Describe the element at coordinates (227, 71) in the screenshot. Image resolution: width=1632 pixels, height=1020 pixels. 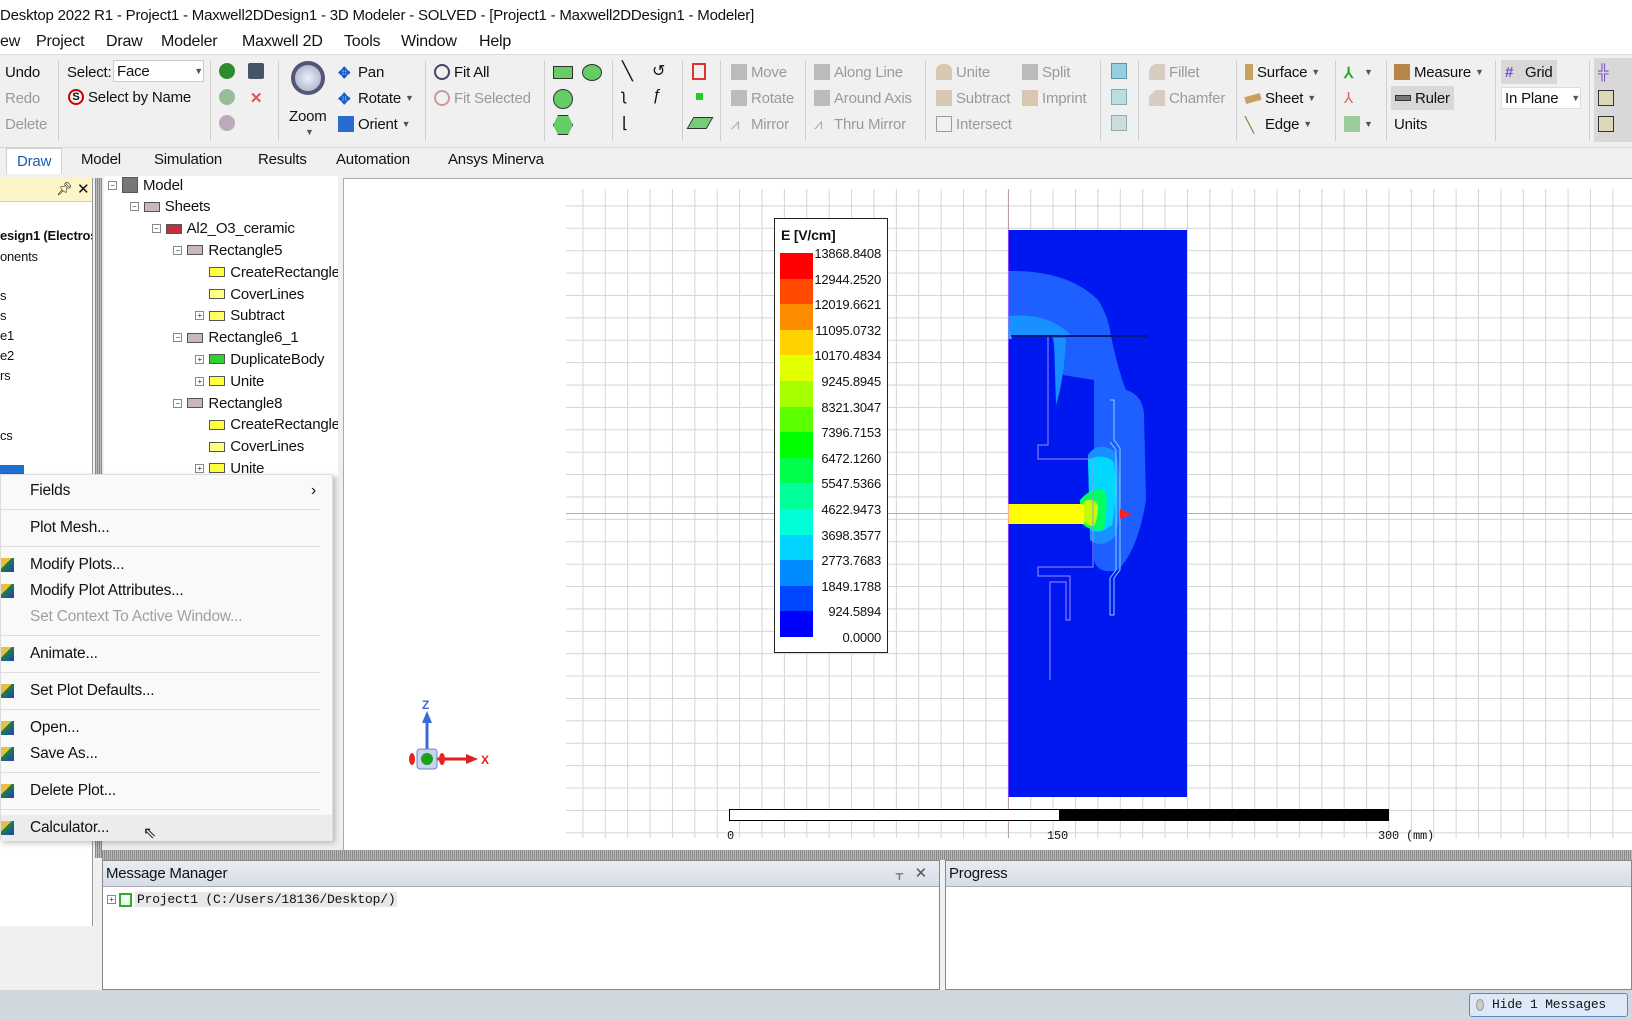
I see `show-icon` at that location.